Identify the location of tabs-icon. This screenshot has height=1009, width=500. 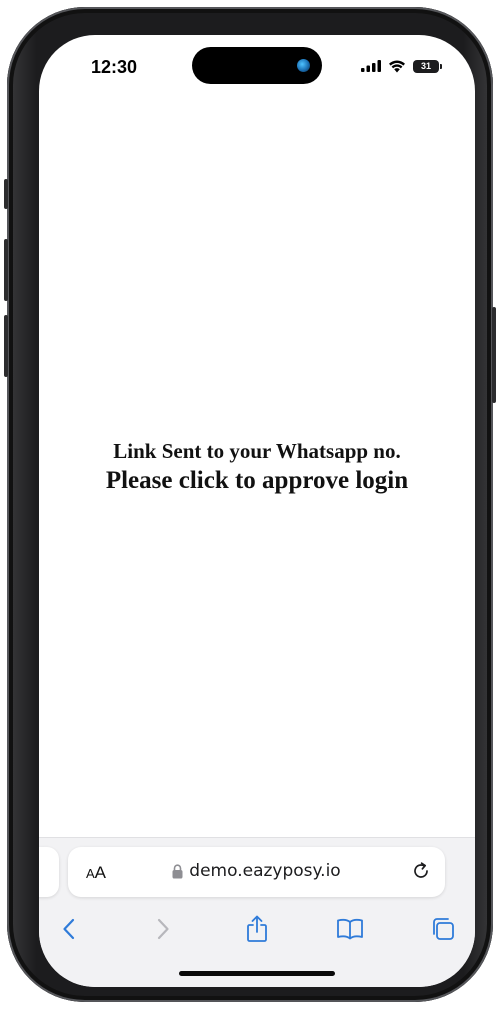
(443, 929).